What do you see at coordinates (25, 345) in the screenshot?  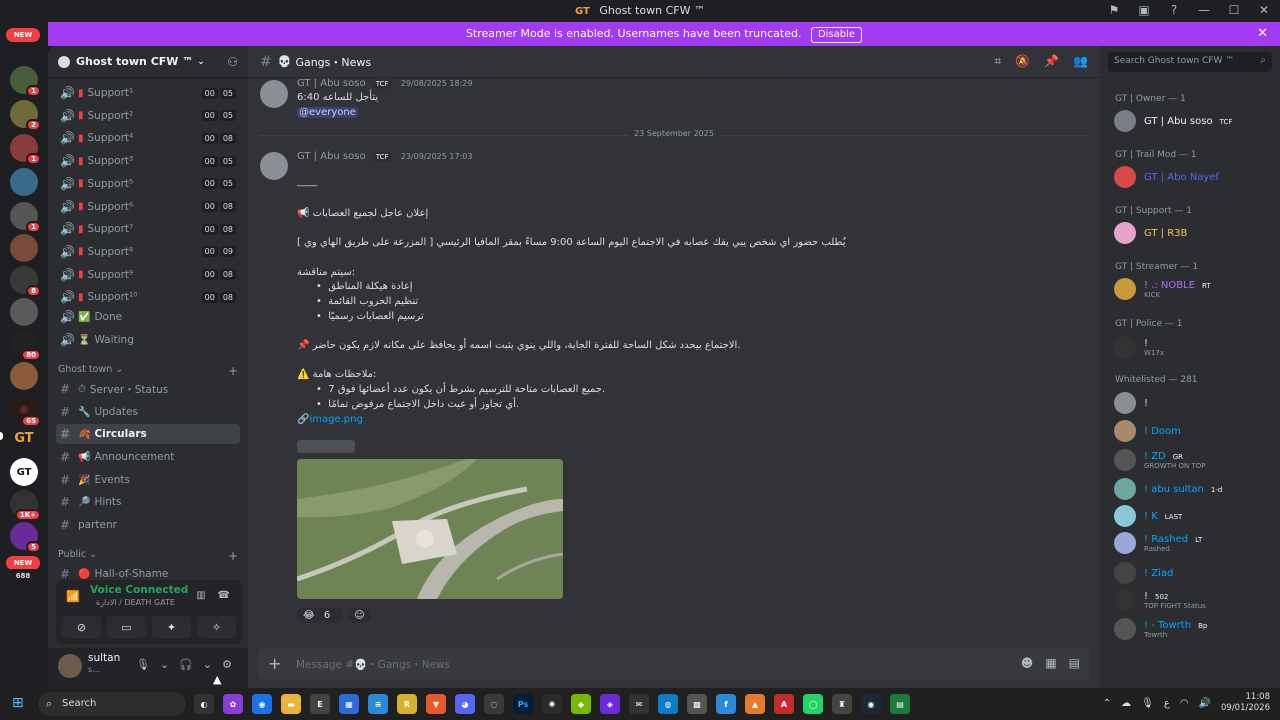 I see `server-icon: 80` at bounding box center [25, 345].